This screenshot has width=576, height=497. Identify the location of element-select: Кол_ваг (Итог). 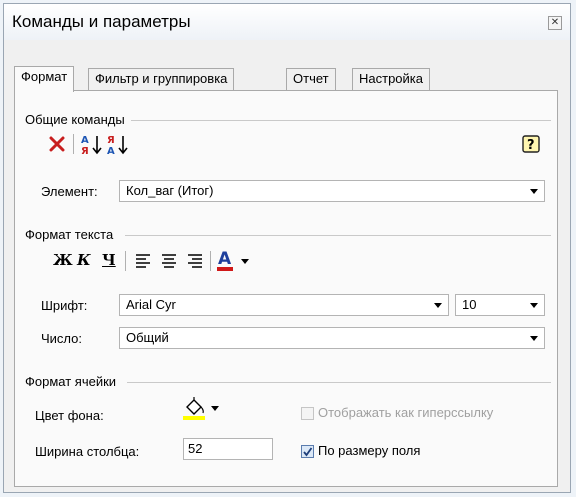
(332, 191).